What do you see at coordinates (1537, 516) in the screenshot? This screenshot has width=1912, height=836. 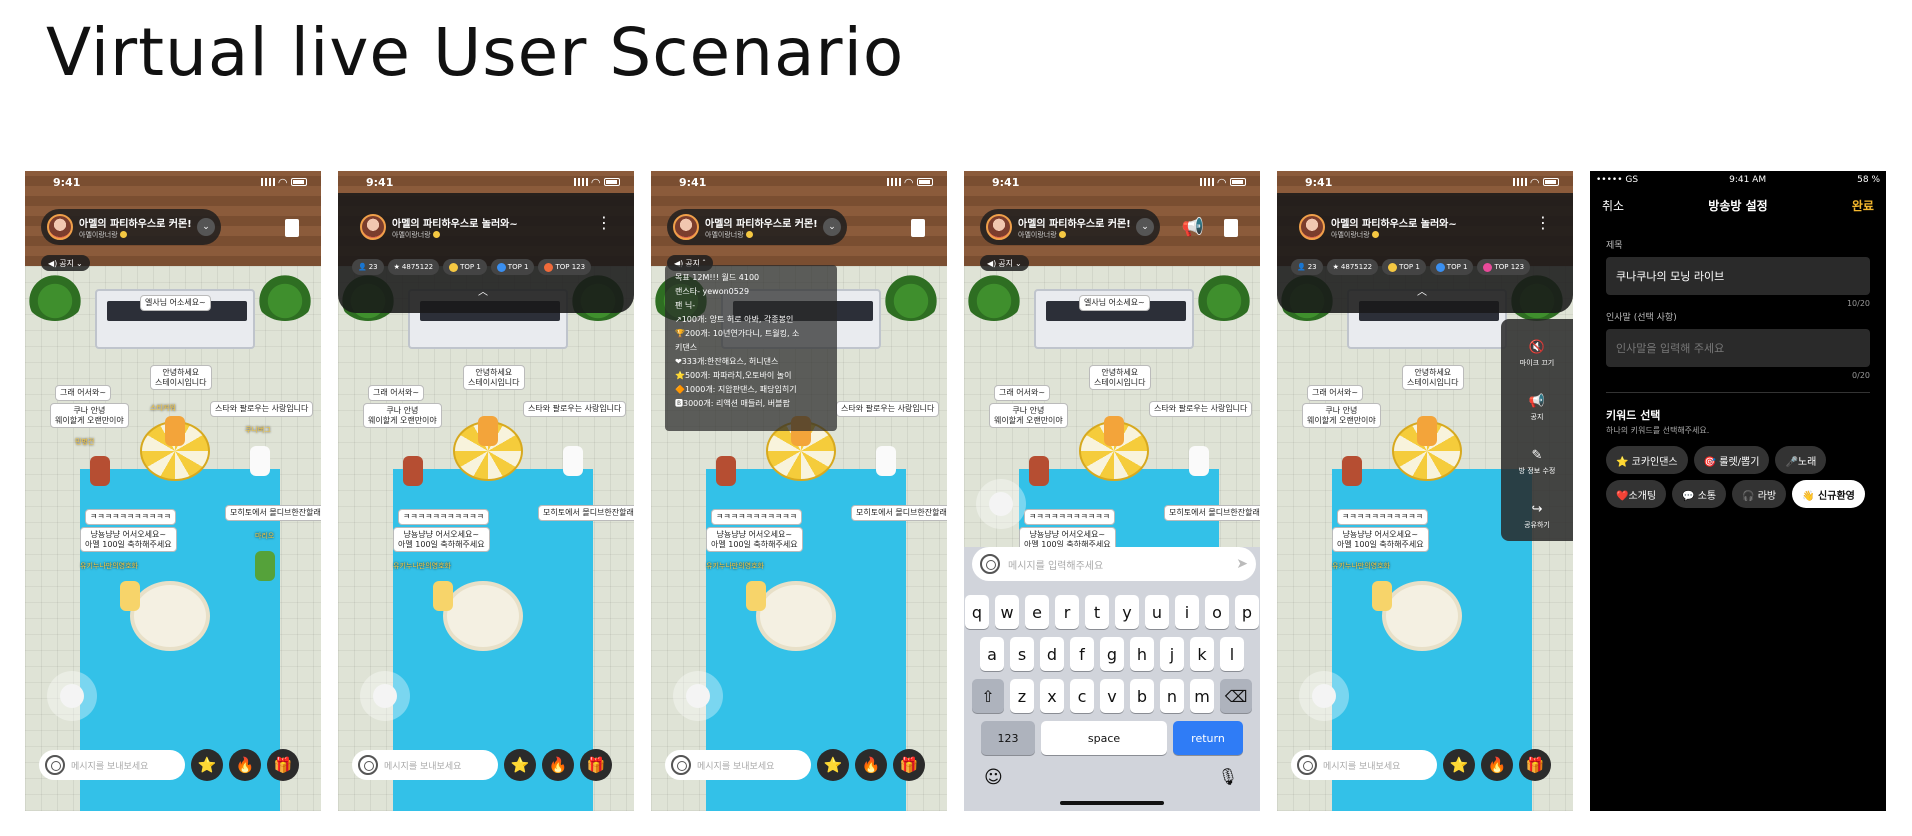 I see `share-button: ↪ 공유하기` at bounding box center [1537, 516].